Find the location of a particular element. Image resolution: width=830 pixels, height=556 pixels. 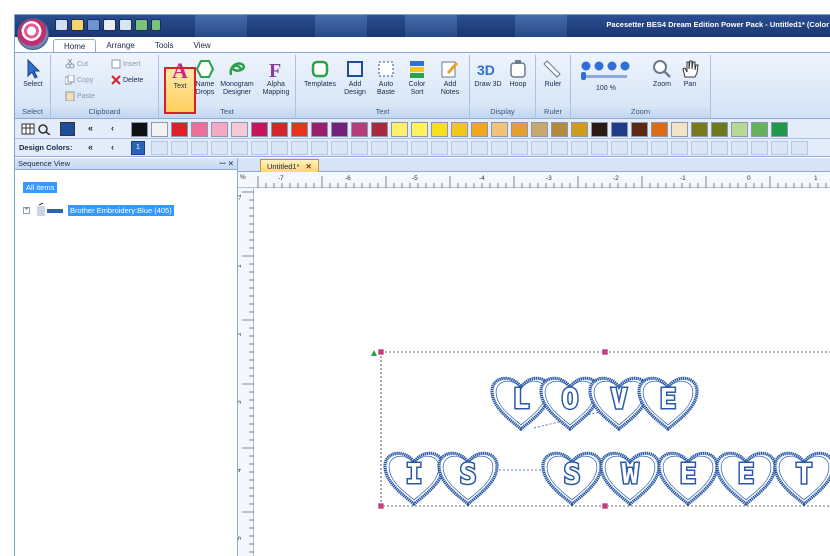

draw-3d-button: 3D Draw 3D is located at coordinates (488, 74).